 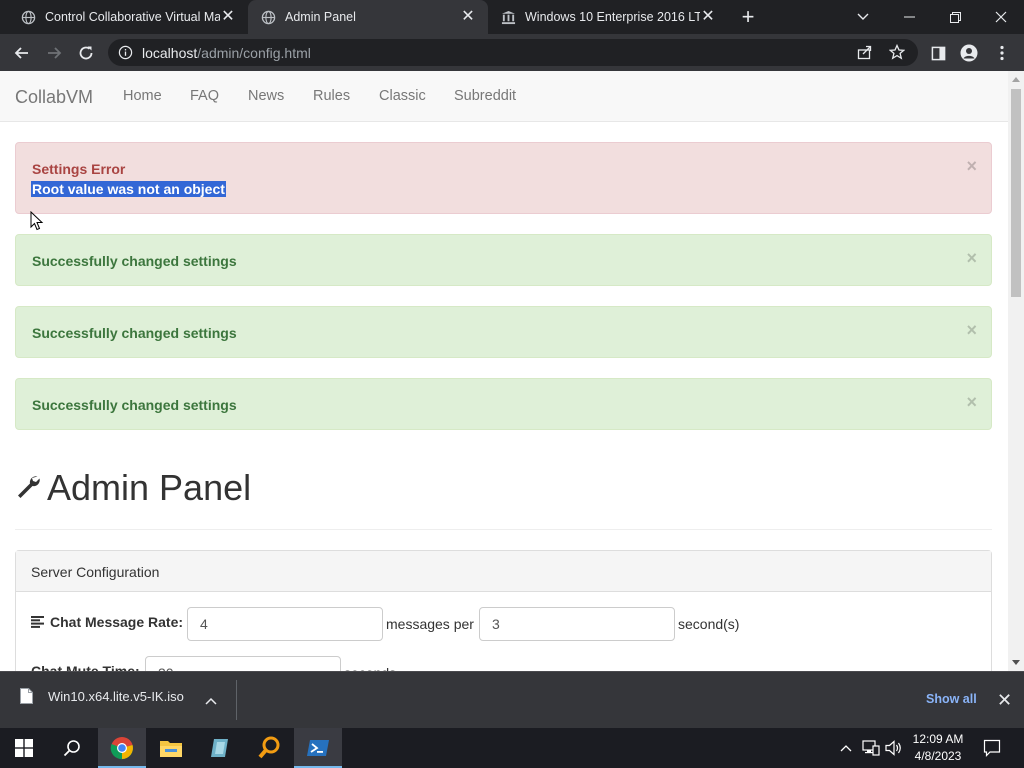 I want to click on page-title: Admin Panel, so click(x=133, y=488).